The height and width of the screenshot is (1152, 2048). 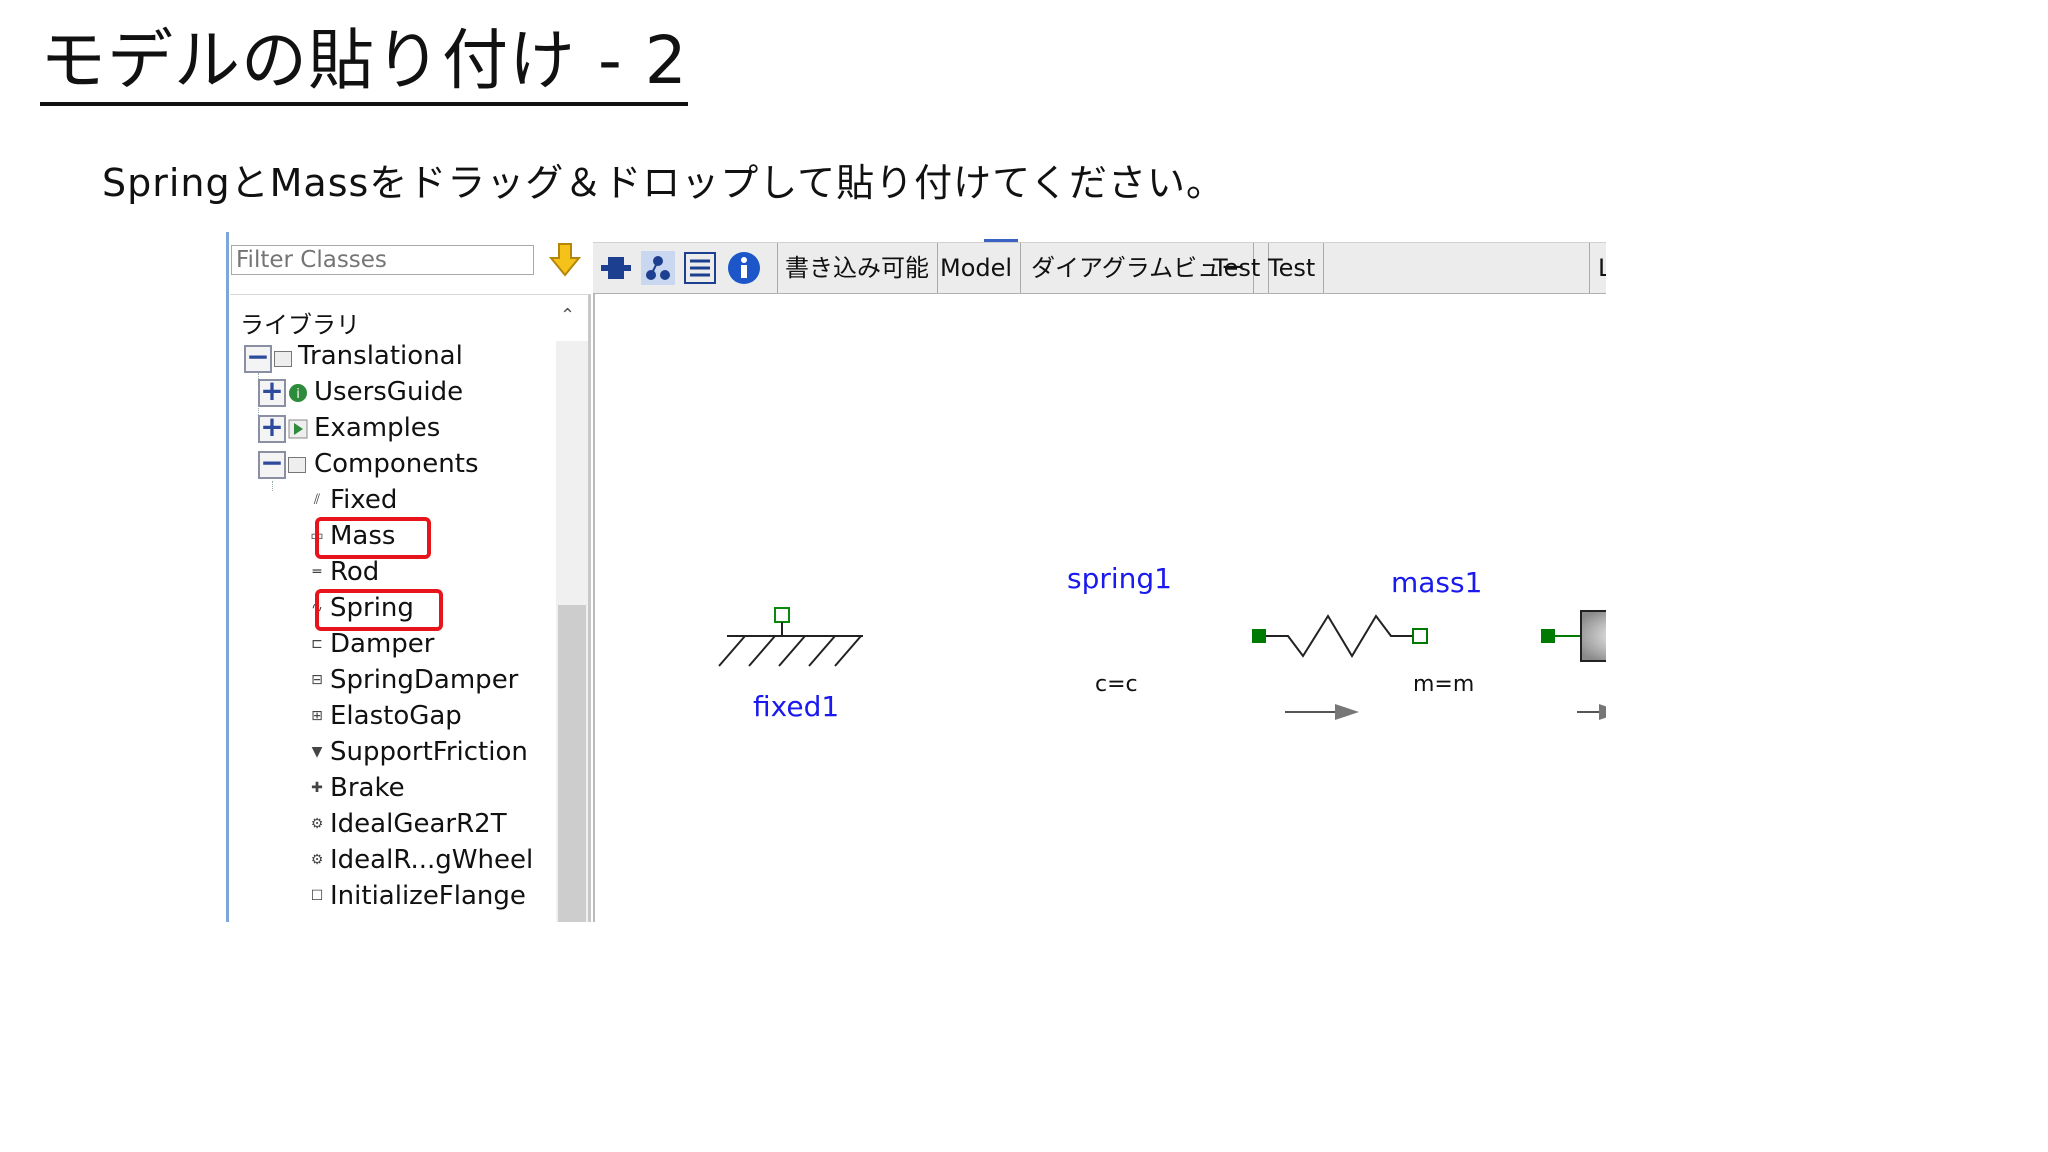 What do you see at coordinates (1340, 667) in the screenshot?
I see `spring-component` at bounding box center [1340, 667].